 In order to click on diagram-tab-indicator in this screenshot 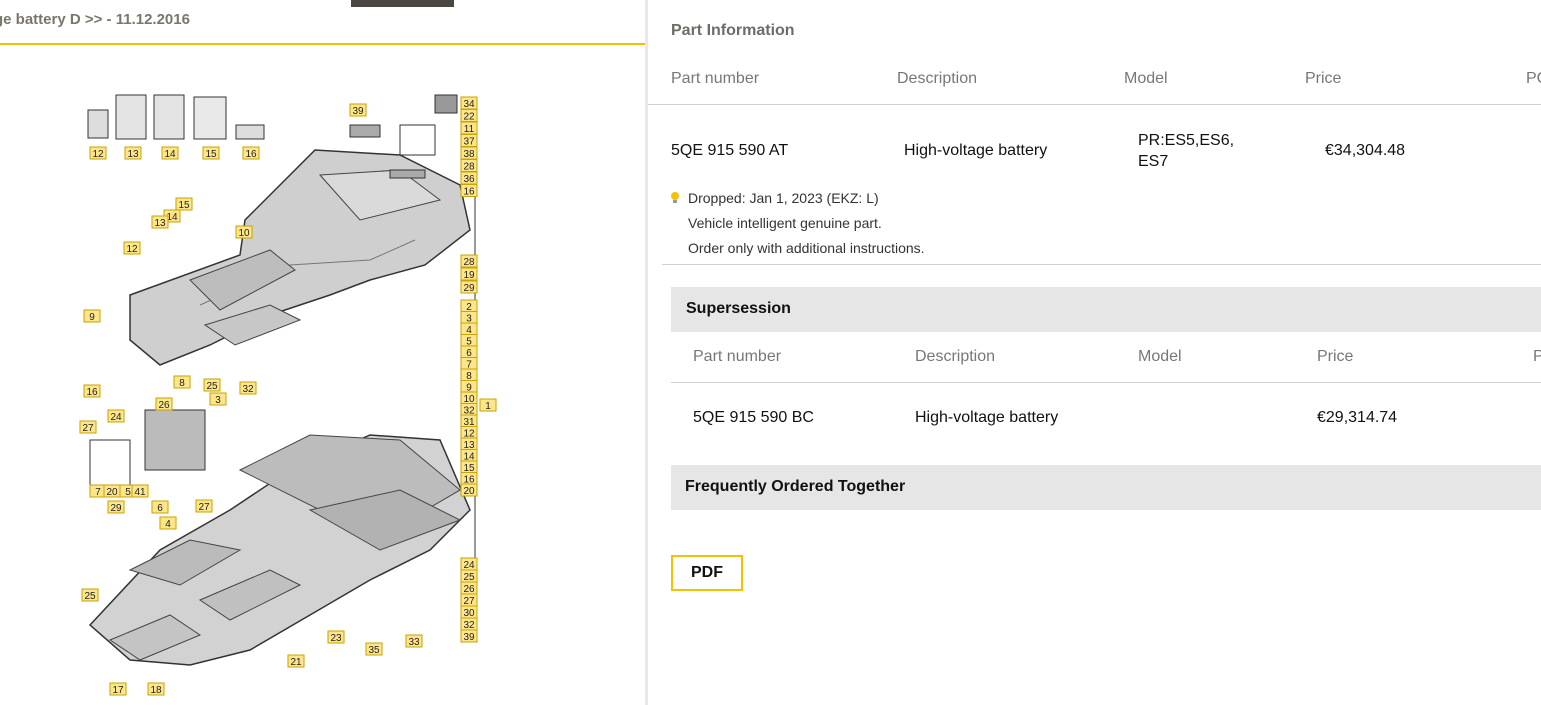, I will do `click(402, 3)`.